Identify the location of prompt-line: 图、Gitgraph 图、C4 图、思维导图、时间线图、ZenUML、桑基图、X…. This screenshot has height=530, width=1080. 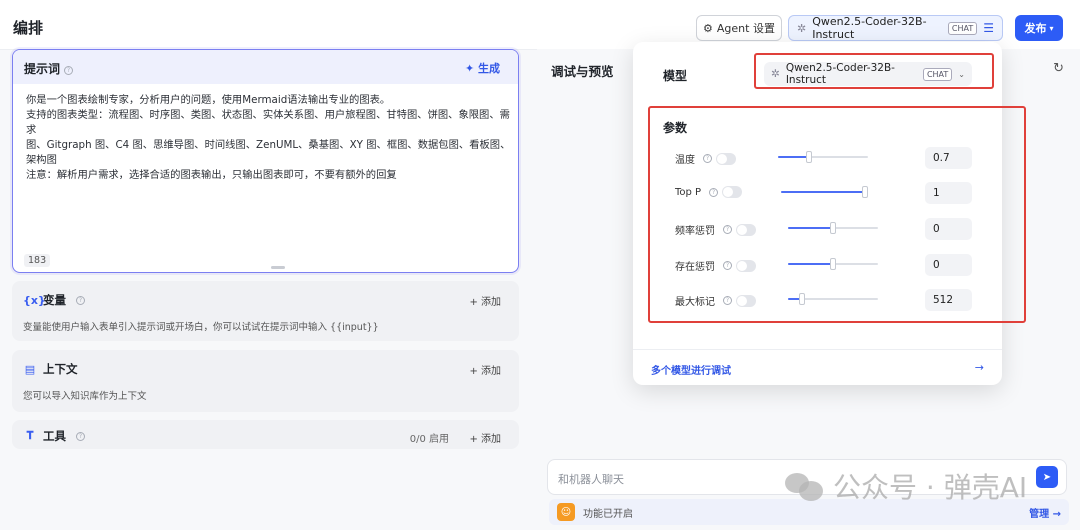
(268, 152).